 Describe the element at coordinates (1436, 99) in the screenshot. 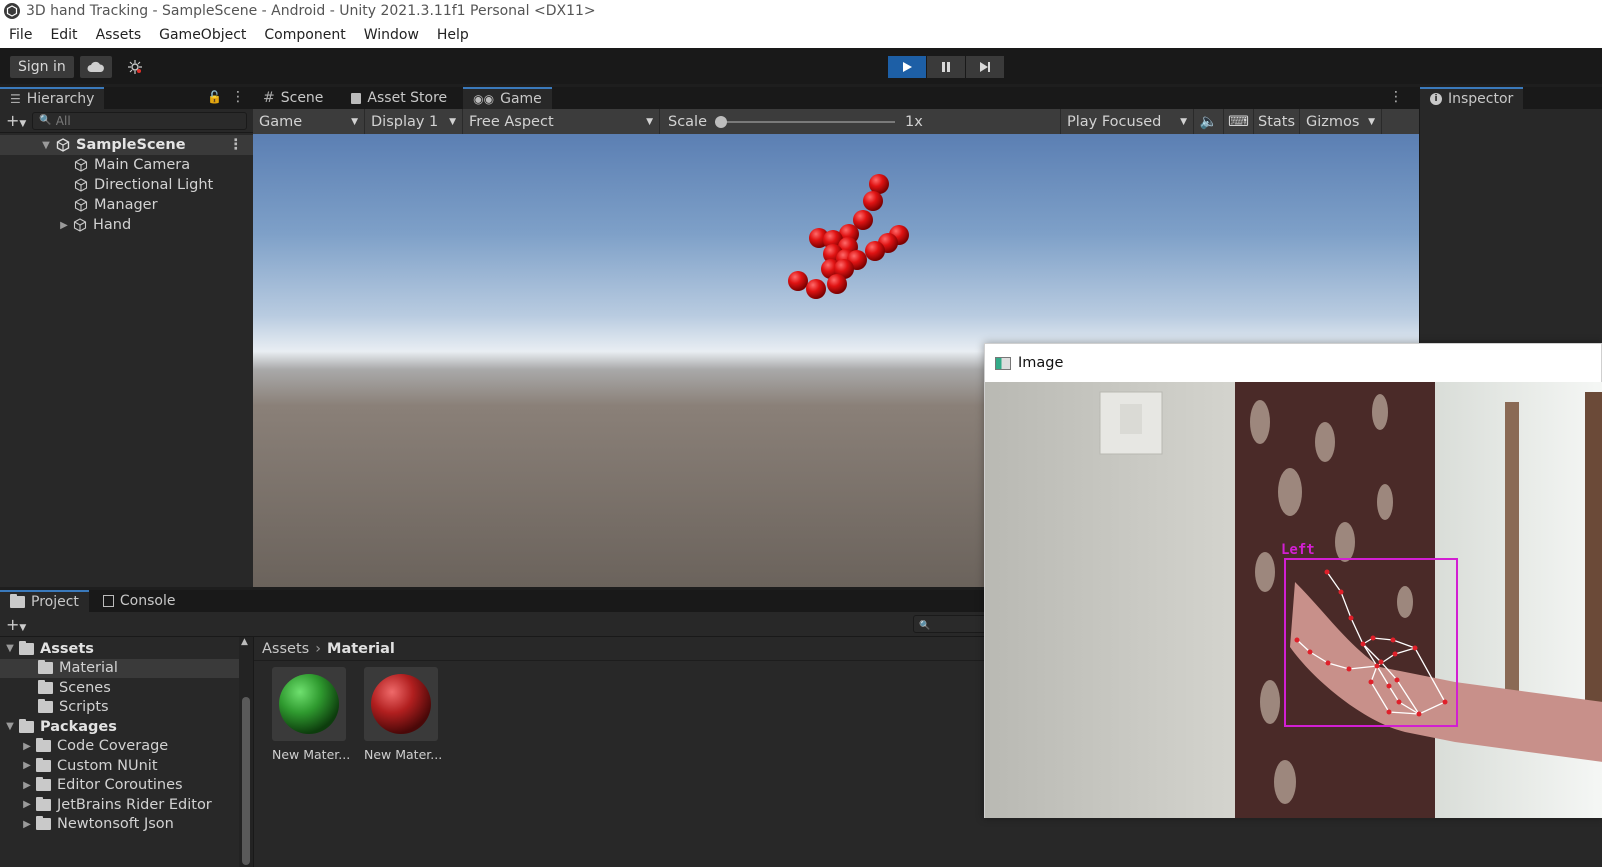

I see `info-icon: i` at that location.